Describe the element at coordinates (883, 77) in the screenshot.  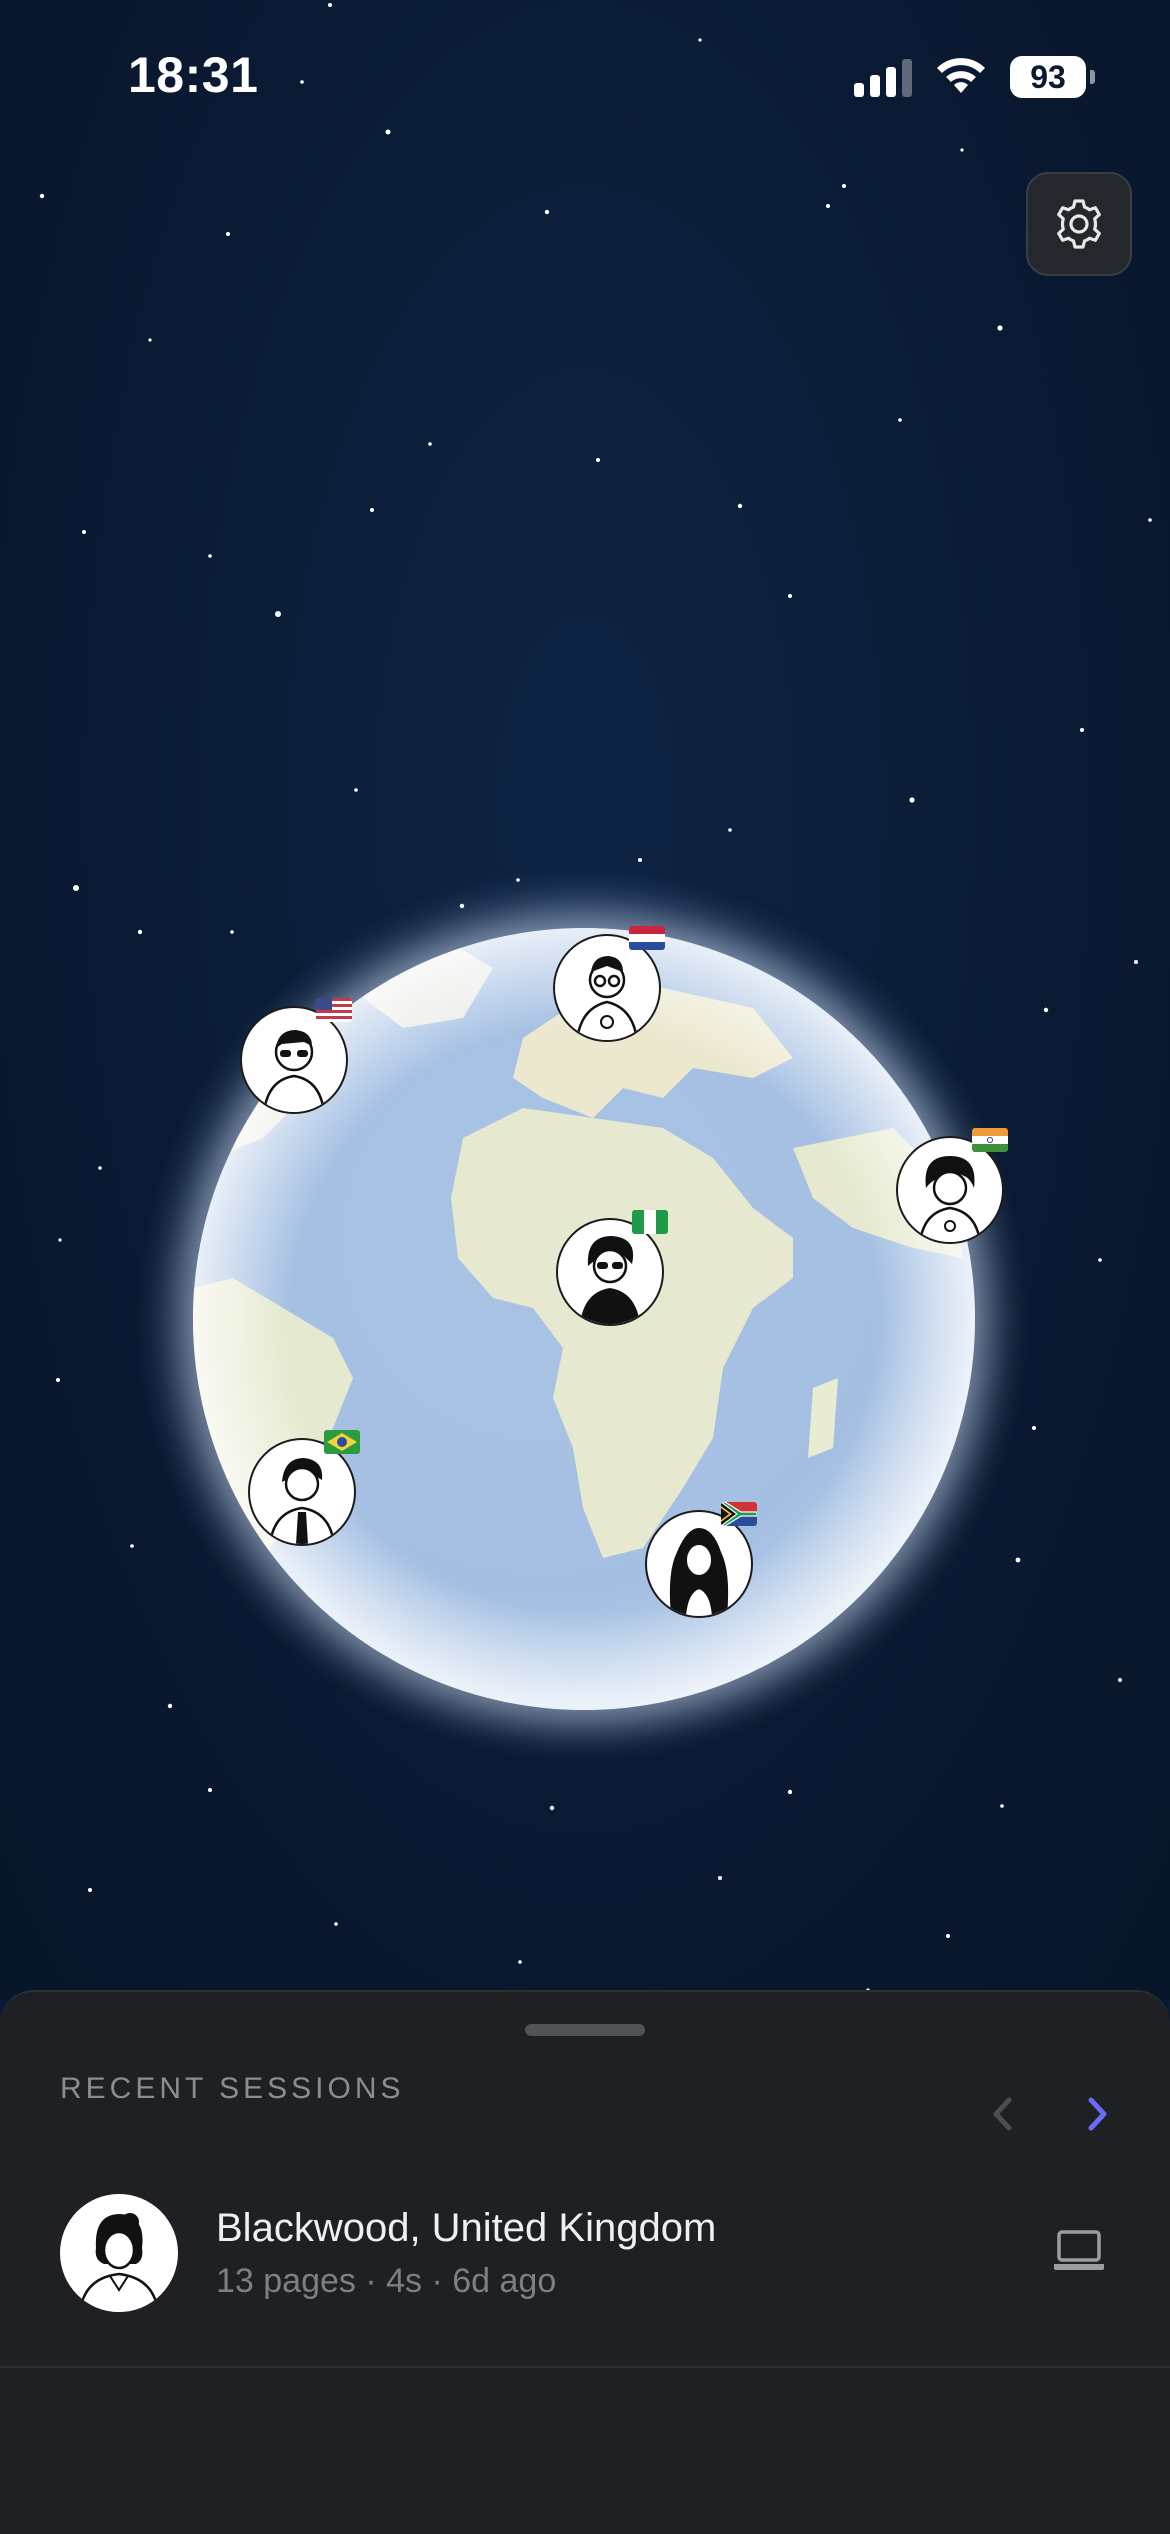
I see `signal-icon` at that location.